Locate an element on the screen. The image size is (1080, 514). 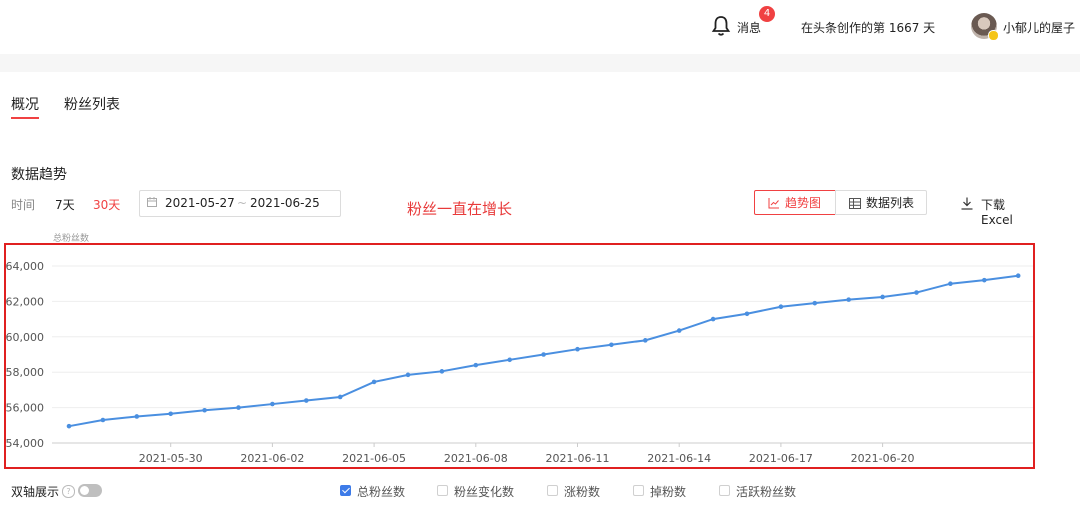
username: 小郁儿的屋子 is located at coordinates (1039, 27).